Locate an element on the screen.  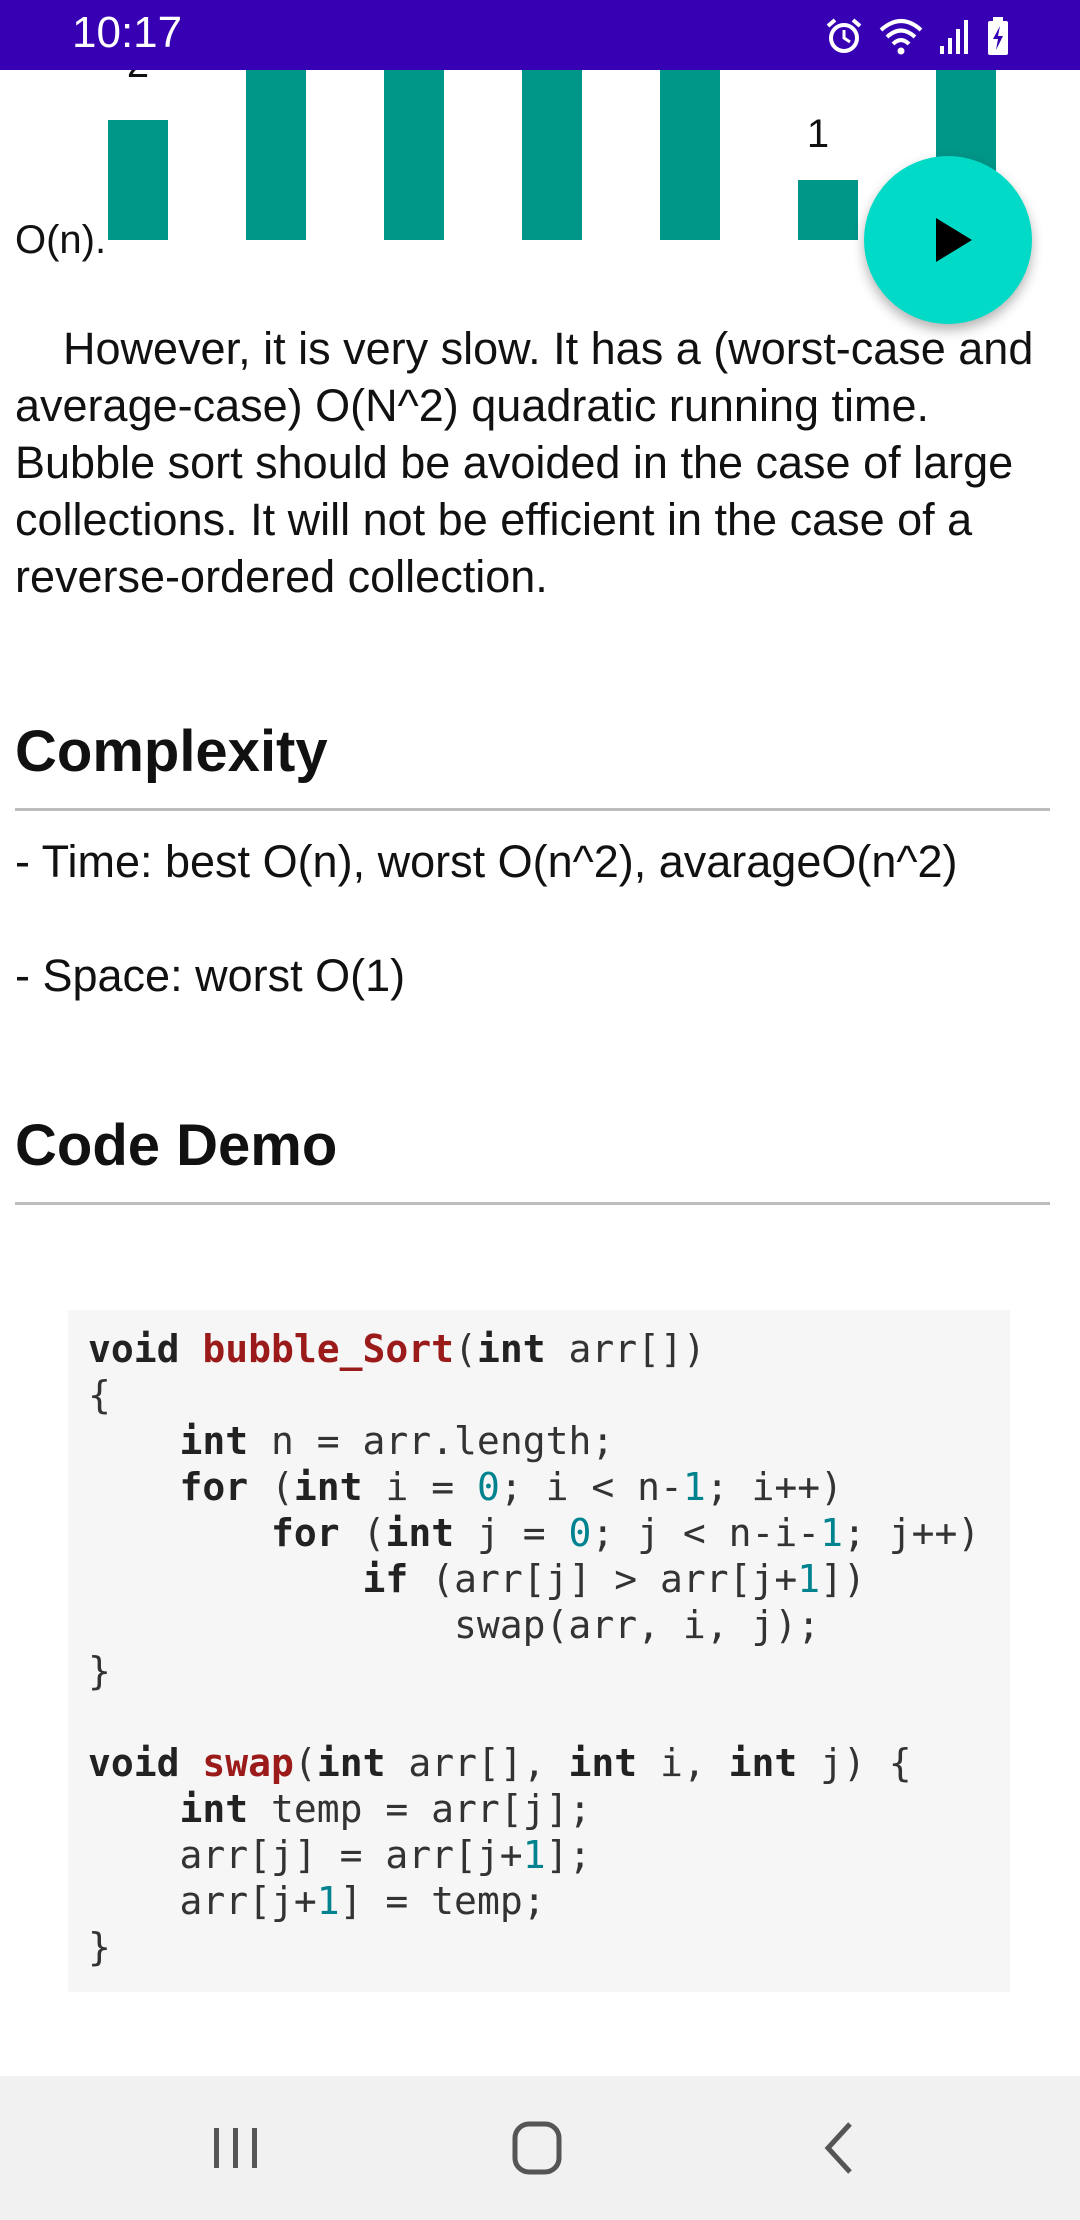
code-line: int temp = arr[j]; is located at coordinates (340, 1809).